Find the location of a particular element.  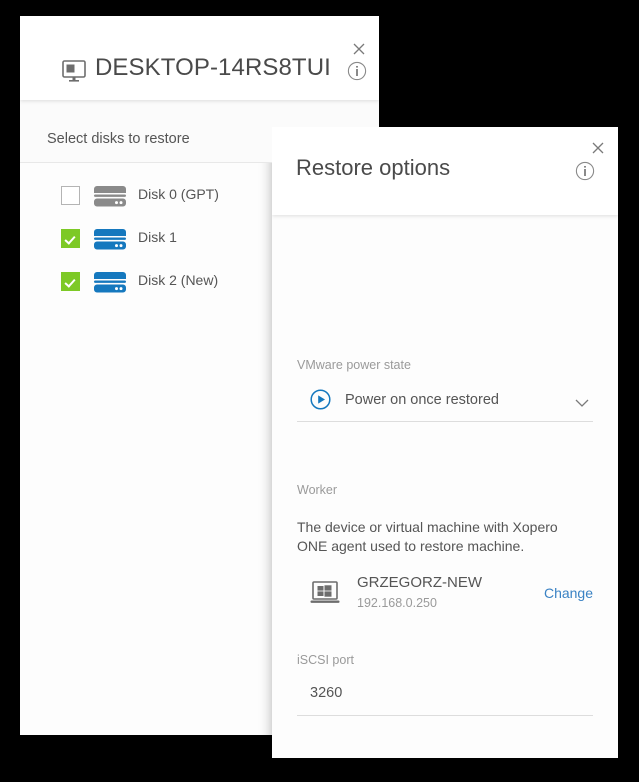

iscsi-port-input: 3260 is located at coordinates (445, 695).